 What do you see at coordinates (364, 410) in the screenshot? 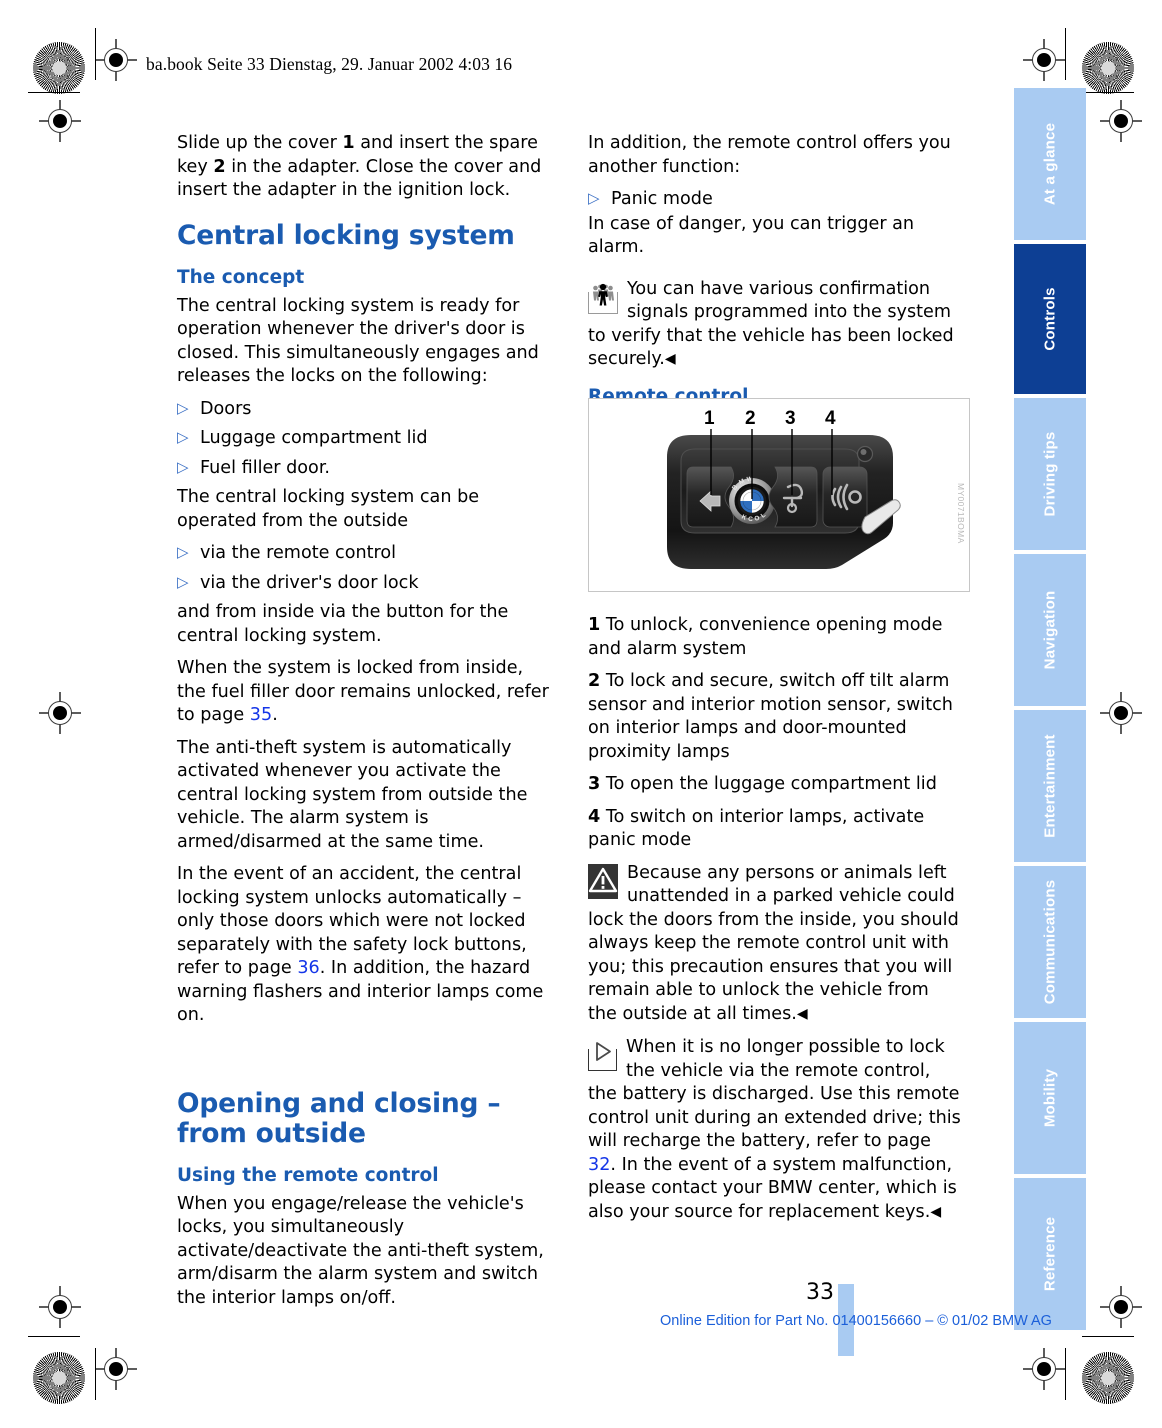
I see `list-item: ▷ Doors` at bounding box center [364, 410].